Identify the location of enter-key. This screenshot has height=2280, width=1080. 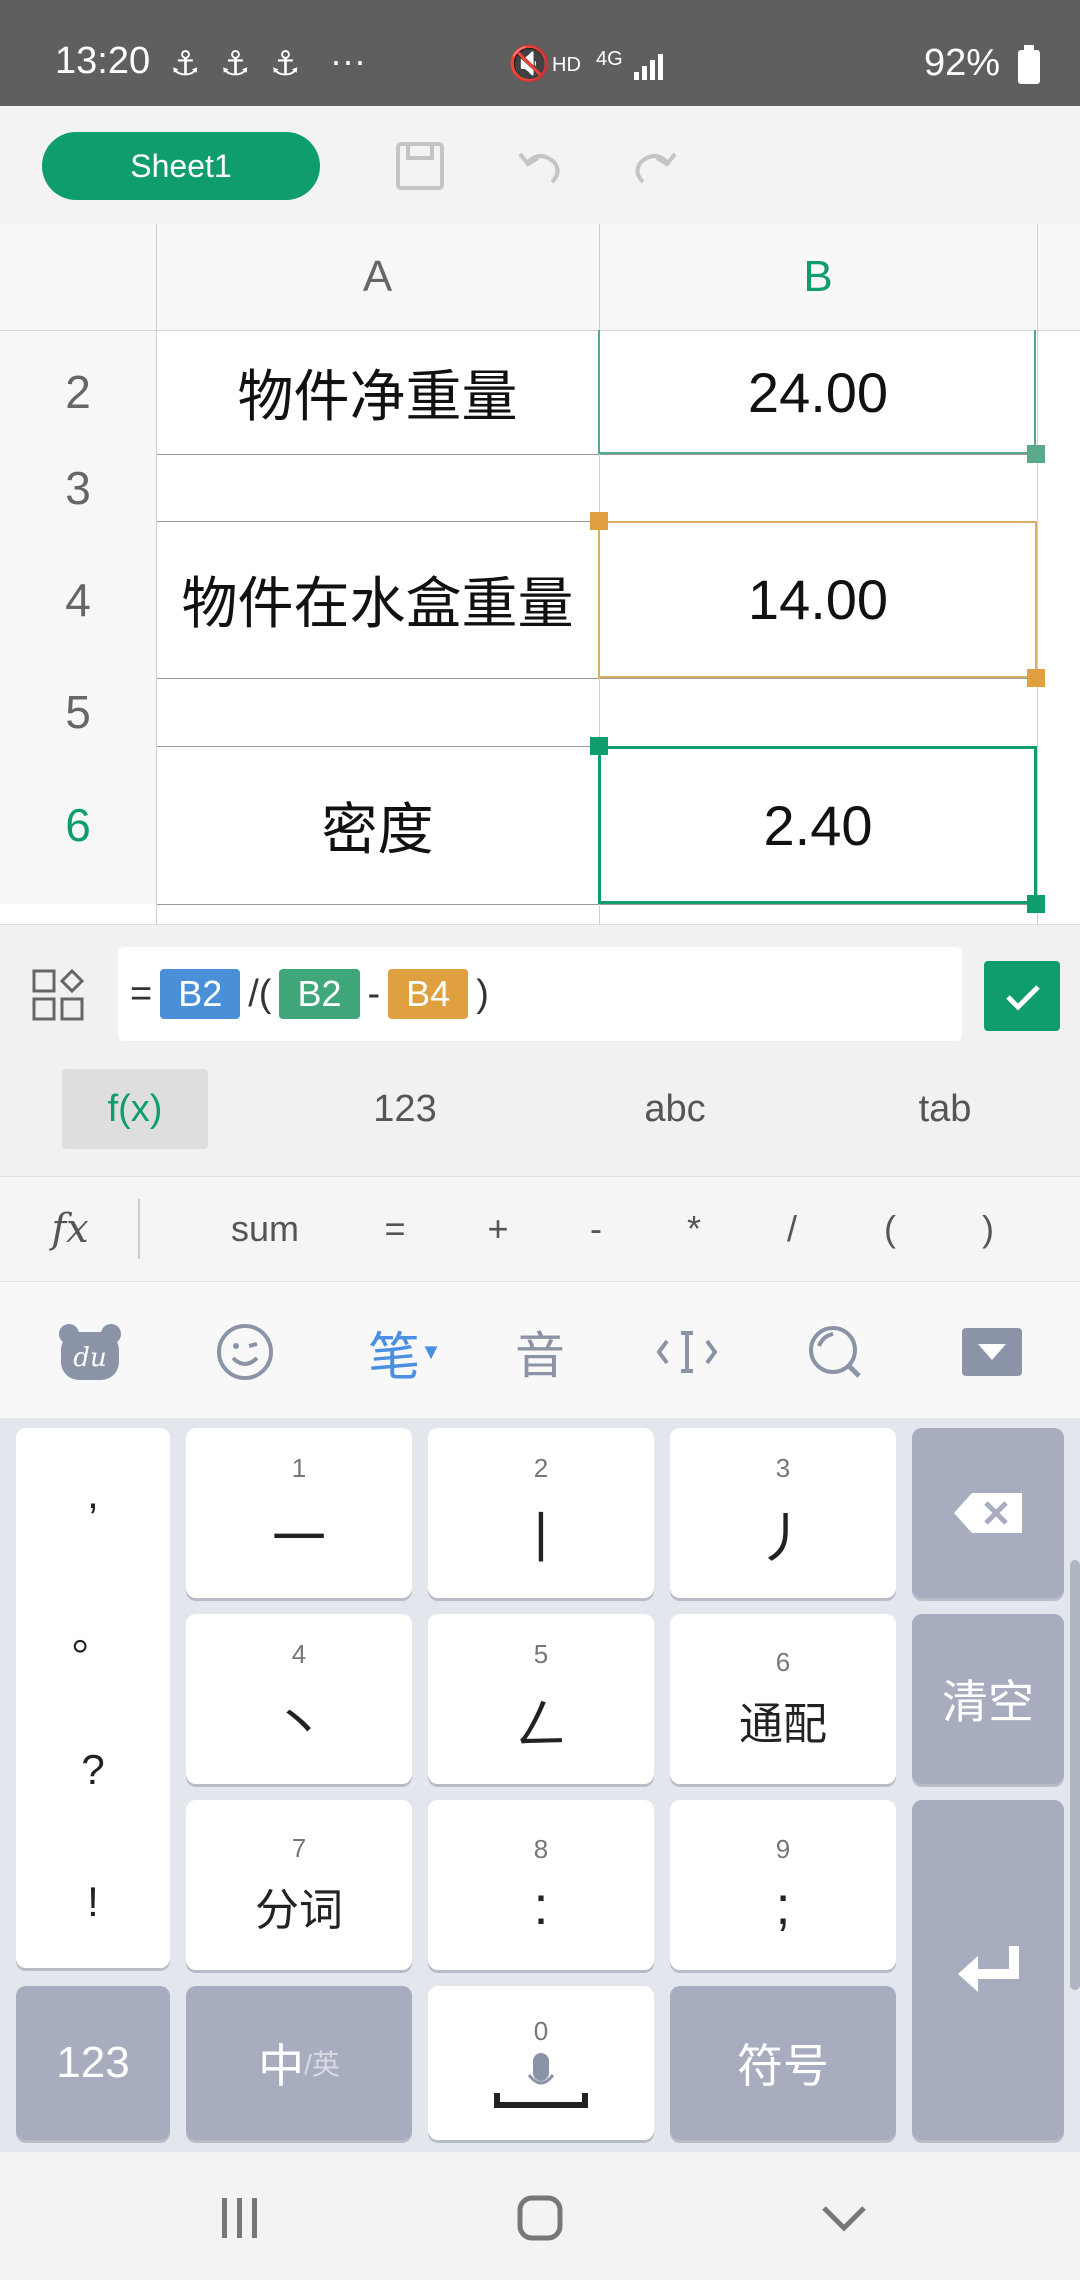
(988, 1970).